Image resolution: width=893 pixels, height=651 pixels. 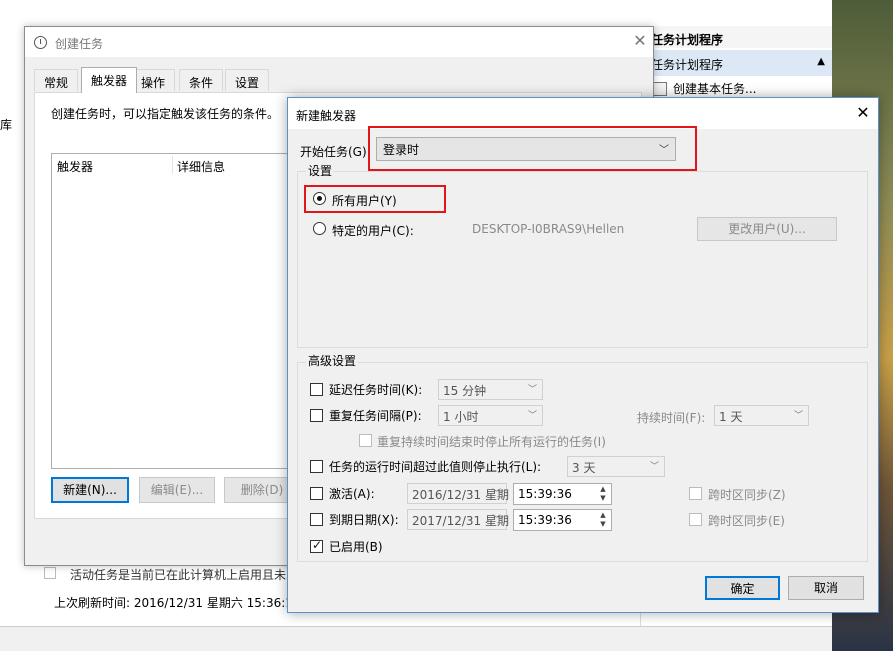 I want to click on highlight-box-begin, so click(x=532, y=148).